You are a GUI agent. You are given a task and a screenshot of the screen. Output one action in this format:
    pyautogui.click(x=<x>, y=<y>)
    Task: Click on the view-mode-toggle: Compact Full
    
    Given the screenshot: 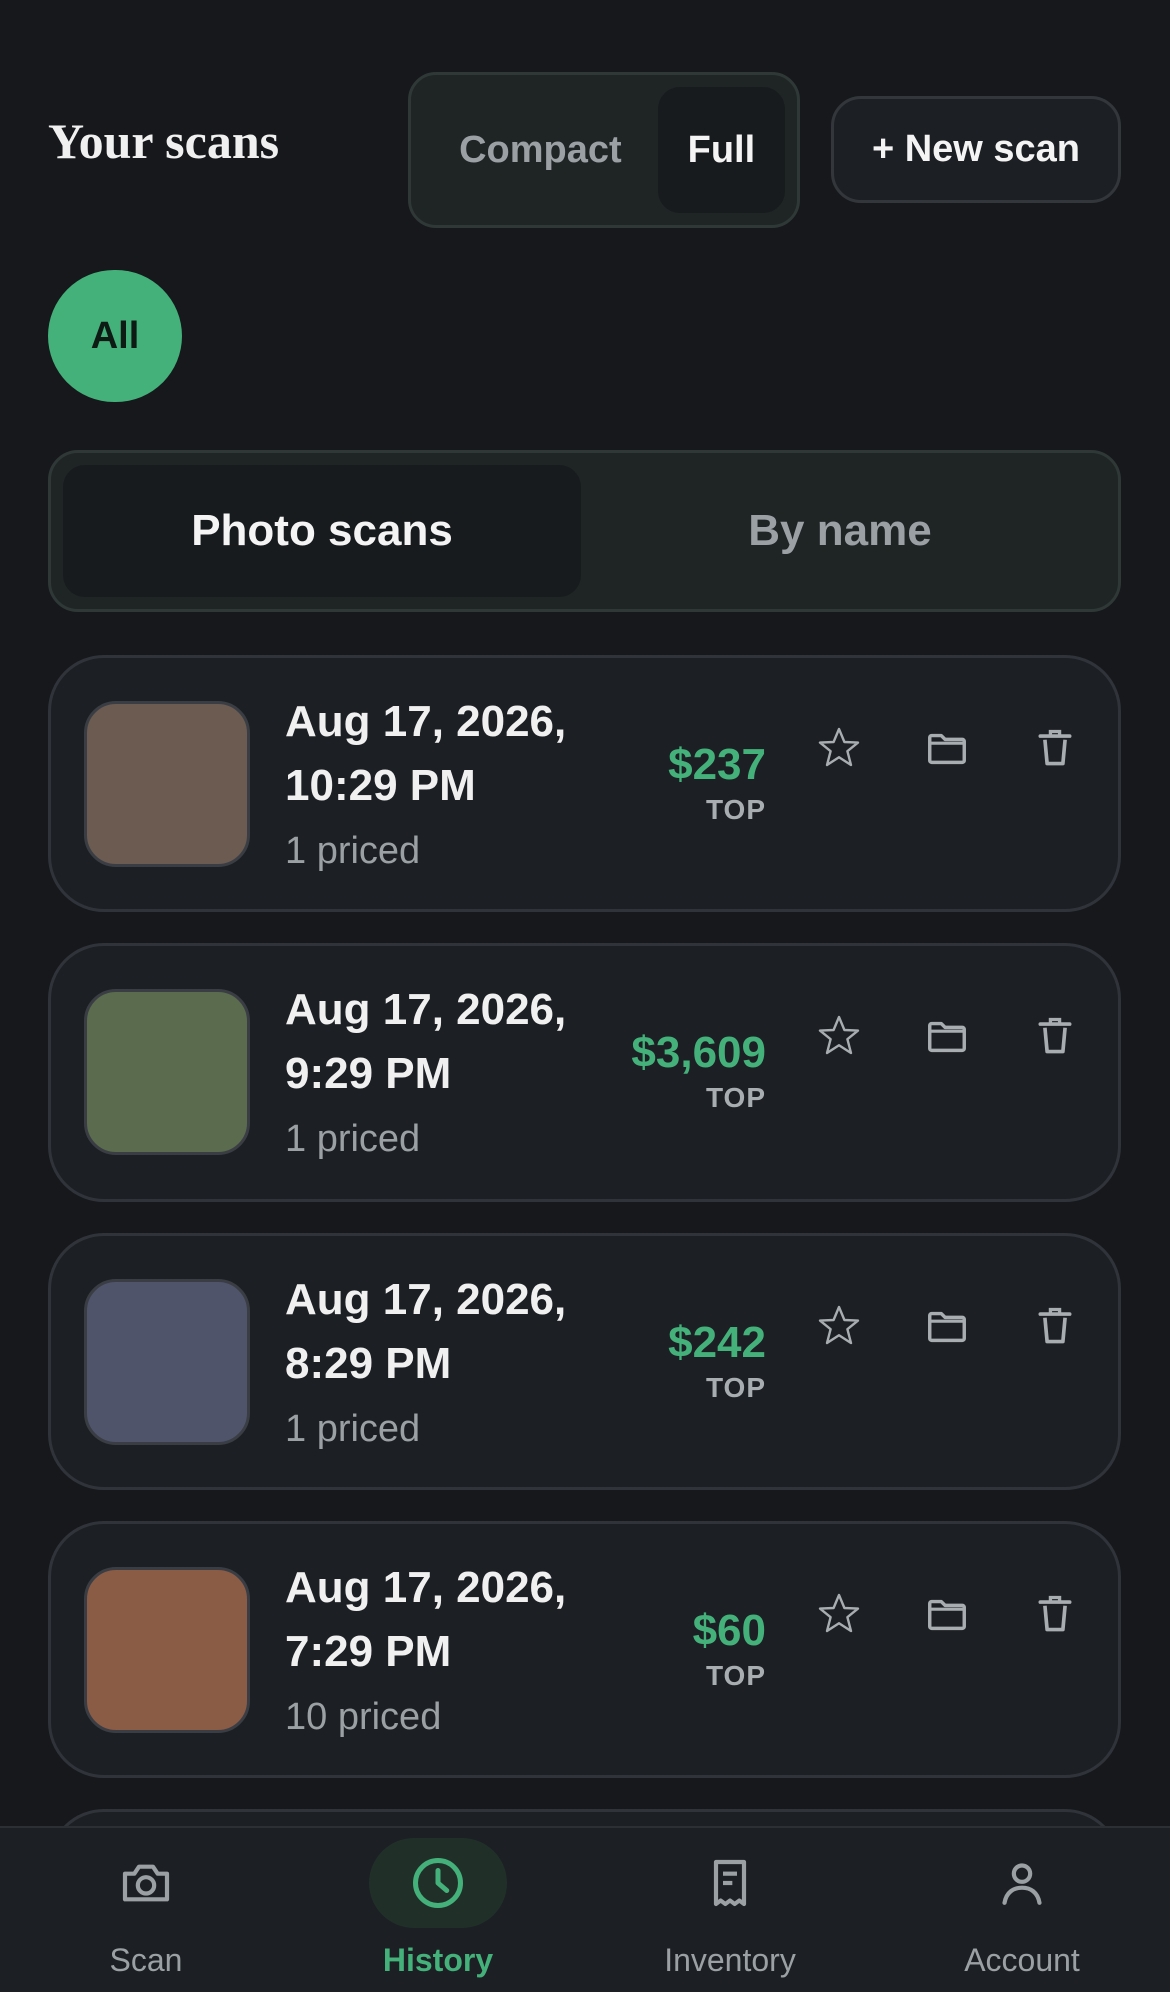 What is the action you would take?
    pyautogui.click(x=604, y=150)
    